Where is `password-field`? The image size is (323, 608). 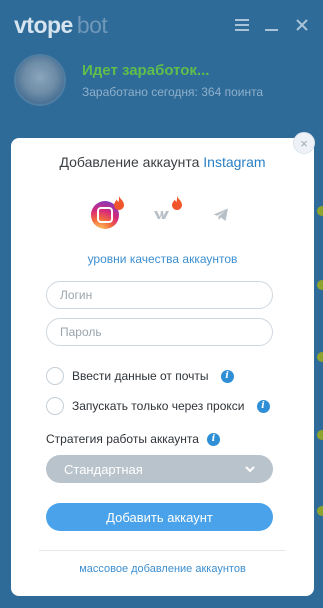 password-field is located at coordinates (159, 332).